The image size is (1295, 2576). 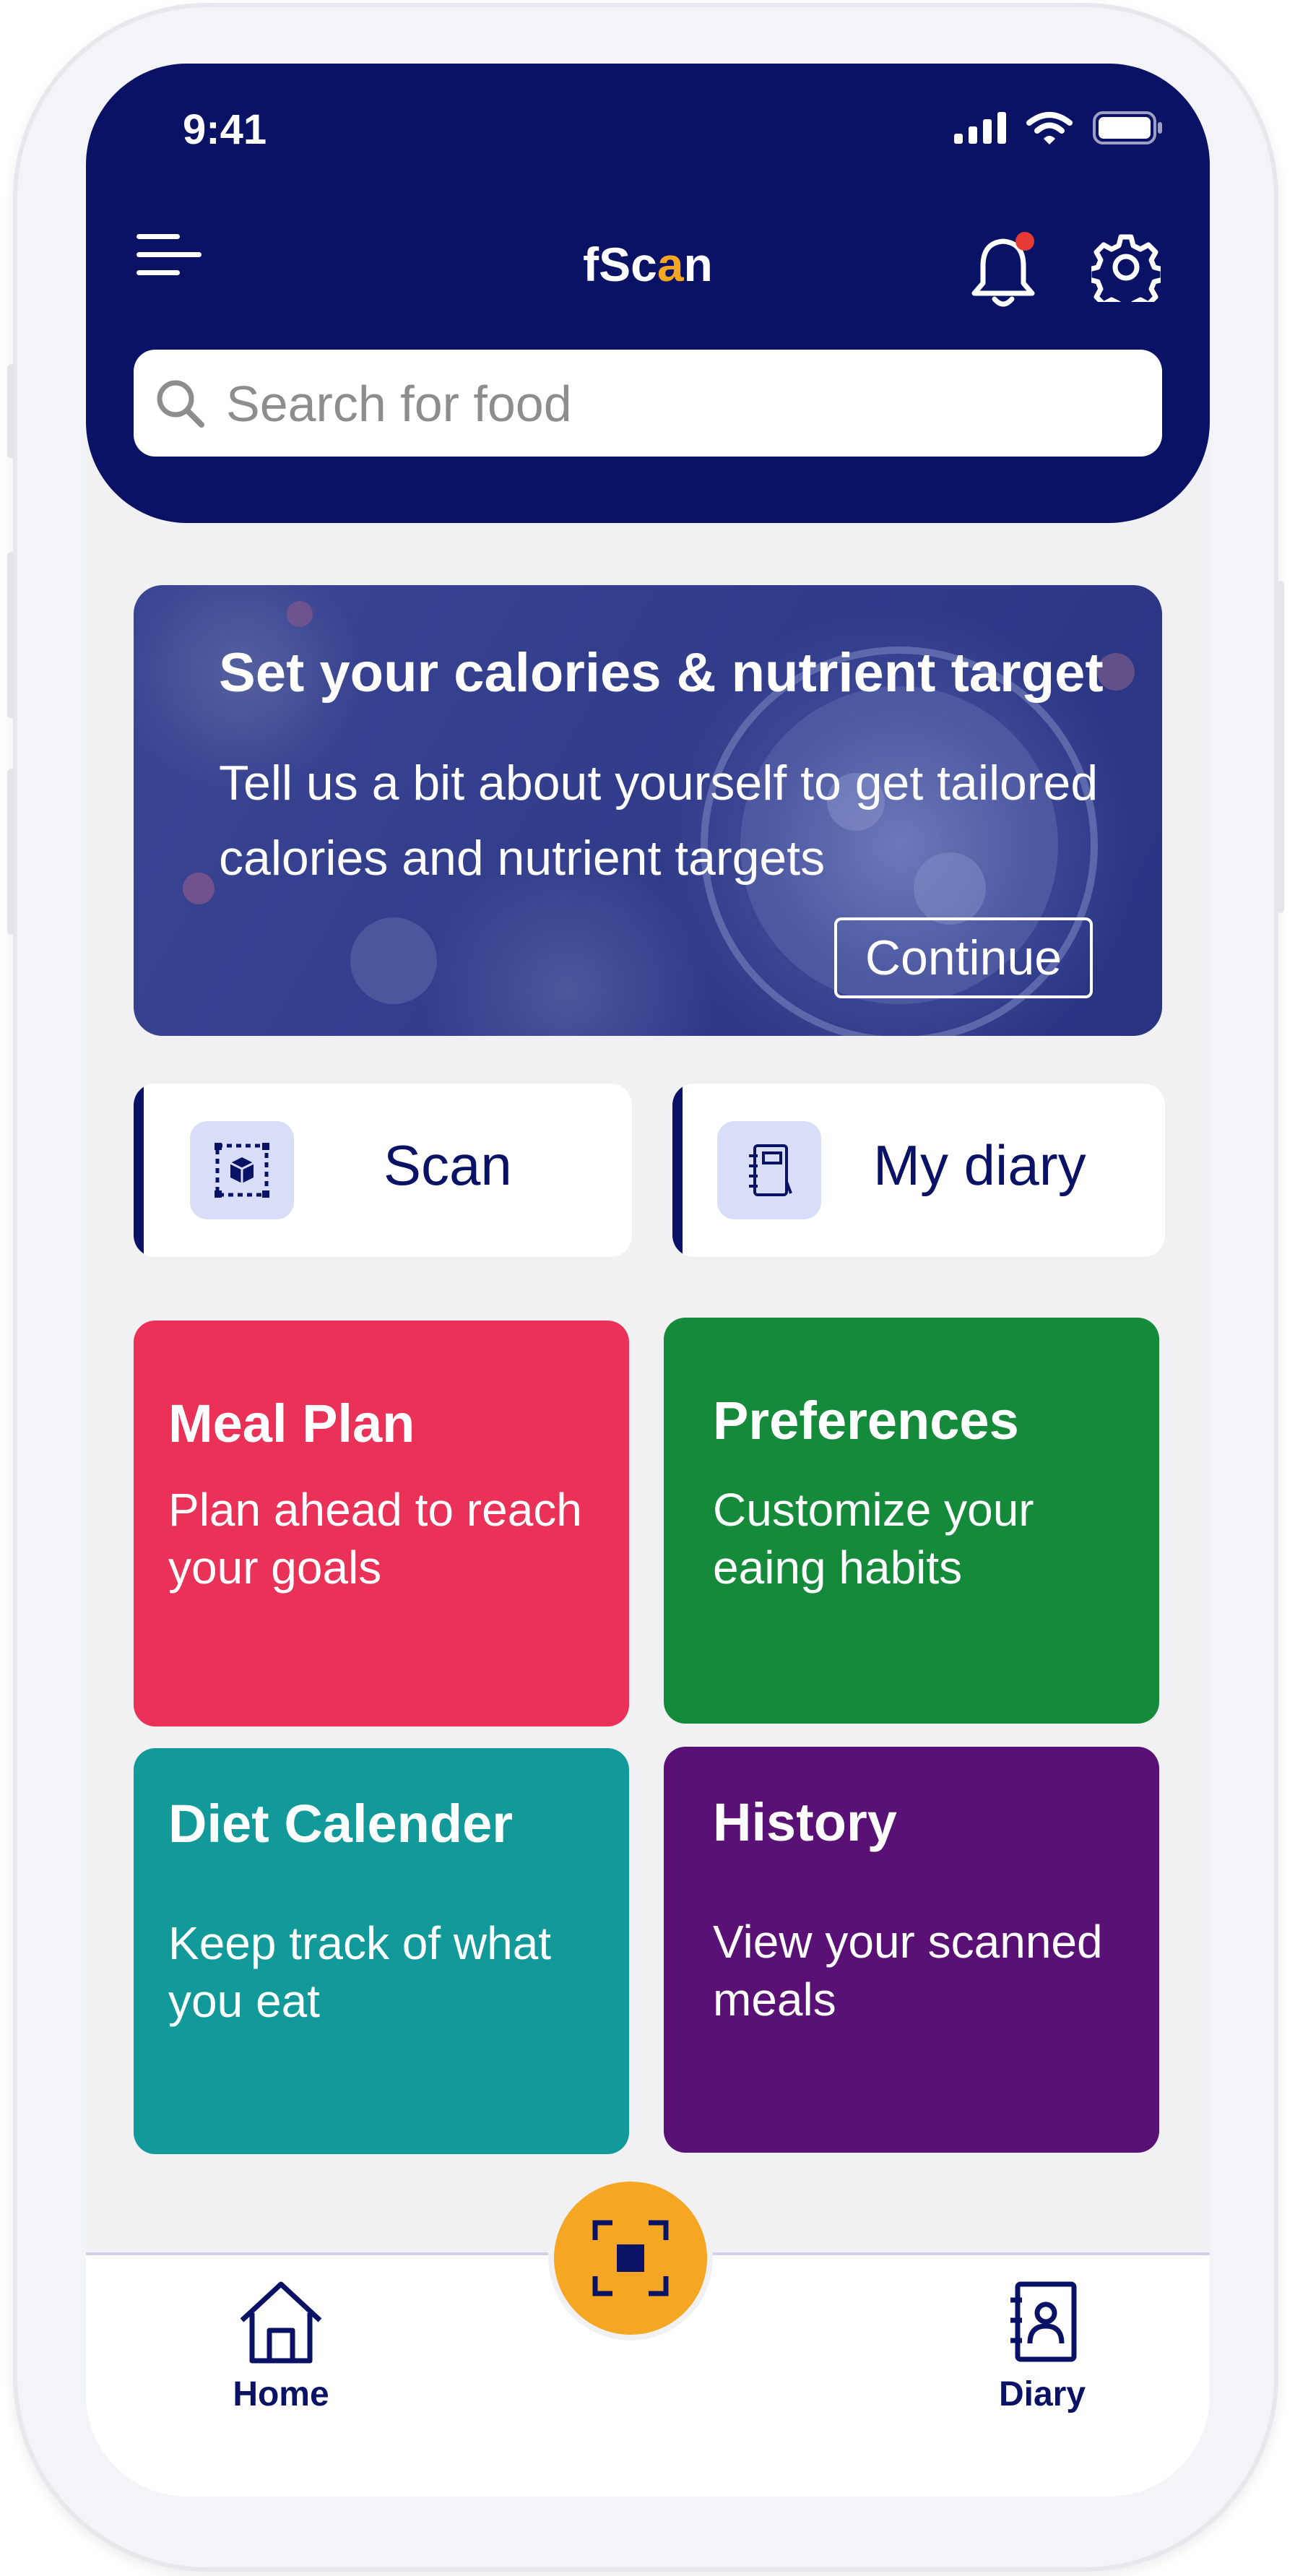 I want to click on status-time: 9:41, so click(x=225, y=129).